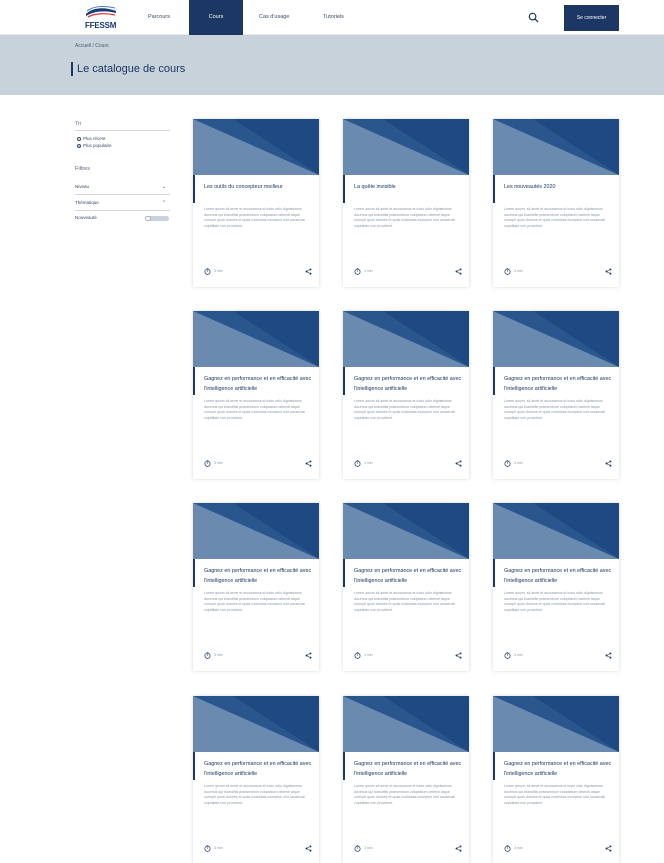 The image size is (664, 863). I want to click on nav-link-tutoriels: Tutoriels, so click(333, 17).